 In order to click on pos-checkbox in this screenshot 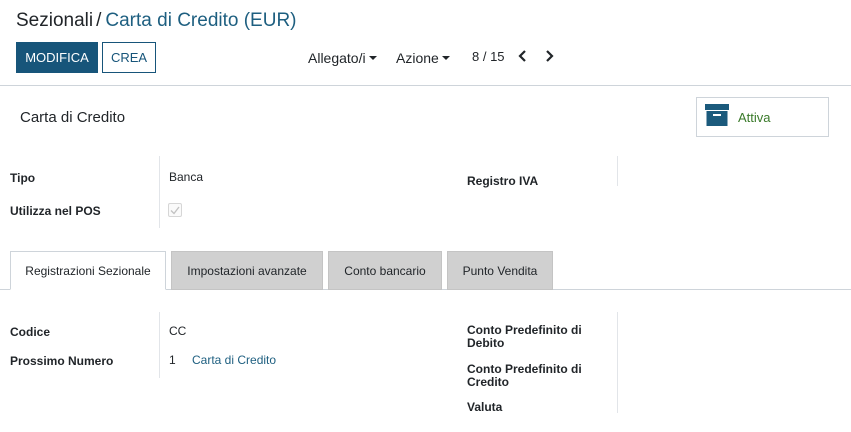, I will do `click(175, 210)`.